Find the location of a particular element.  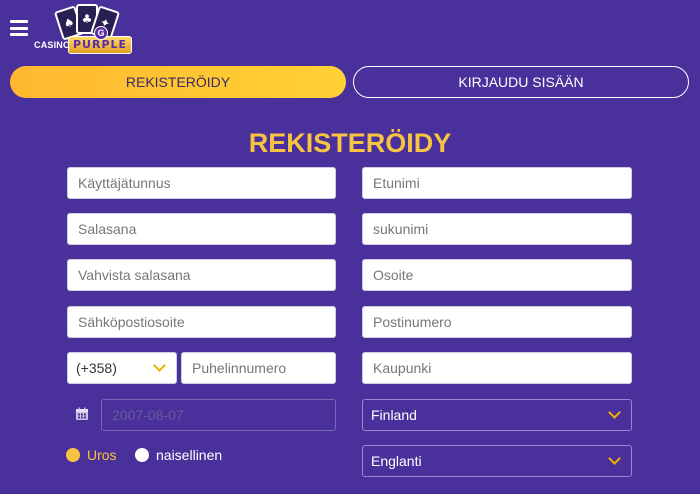

birthdate-group: 2007-08-07 is located at coordinates (201, 415).